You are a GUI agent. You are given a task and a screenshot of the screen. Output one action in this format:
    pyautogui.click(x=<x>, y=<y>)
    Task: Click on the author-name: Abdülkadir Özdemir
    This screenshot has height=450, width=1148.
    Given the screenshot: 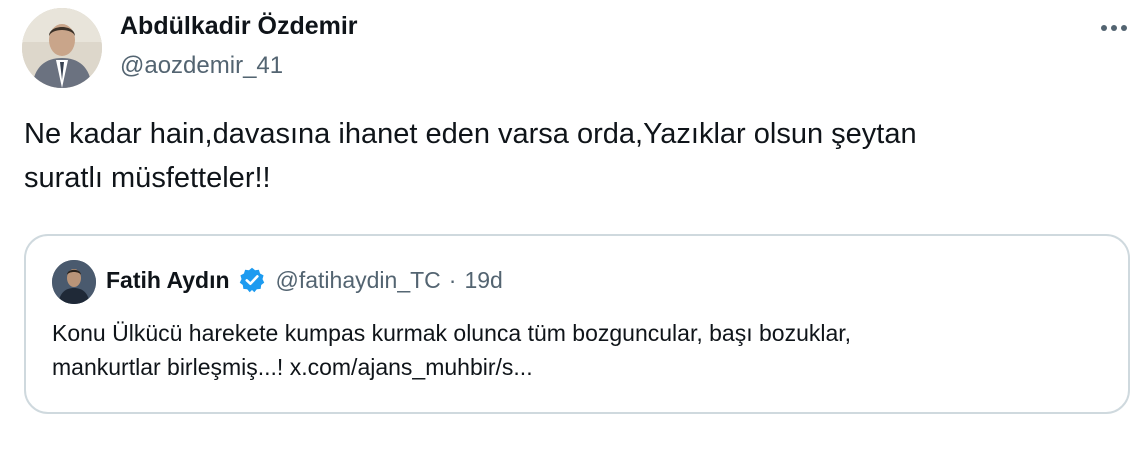 What is the action you would take?
    pyautogui.click(x=239, y=26)
    